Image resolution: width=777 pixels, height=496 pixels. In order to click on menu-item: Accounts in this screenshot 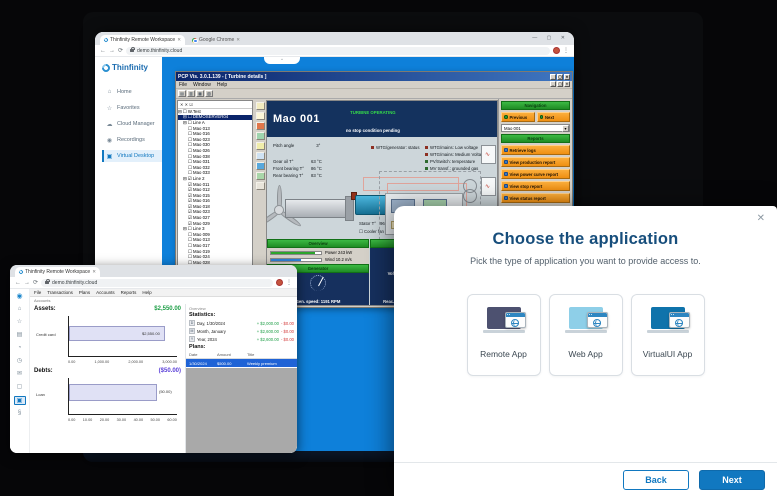, I will do `click(105, 292)`.